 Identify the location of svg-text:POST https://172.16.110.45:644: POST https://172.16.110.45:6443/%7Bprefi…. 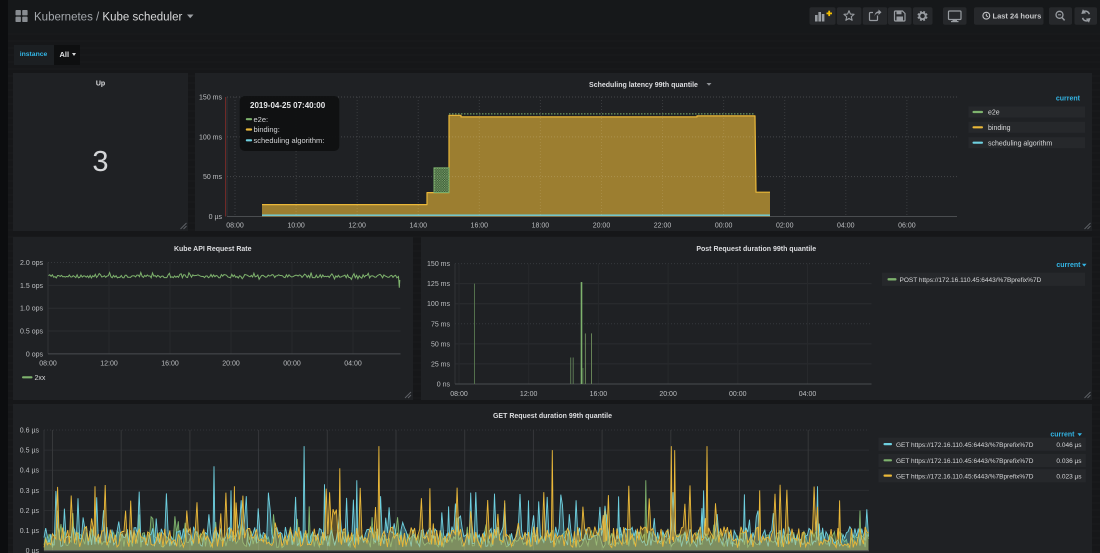
(971, 280).